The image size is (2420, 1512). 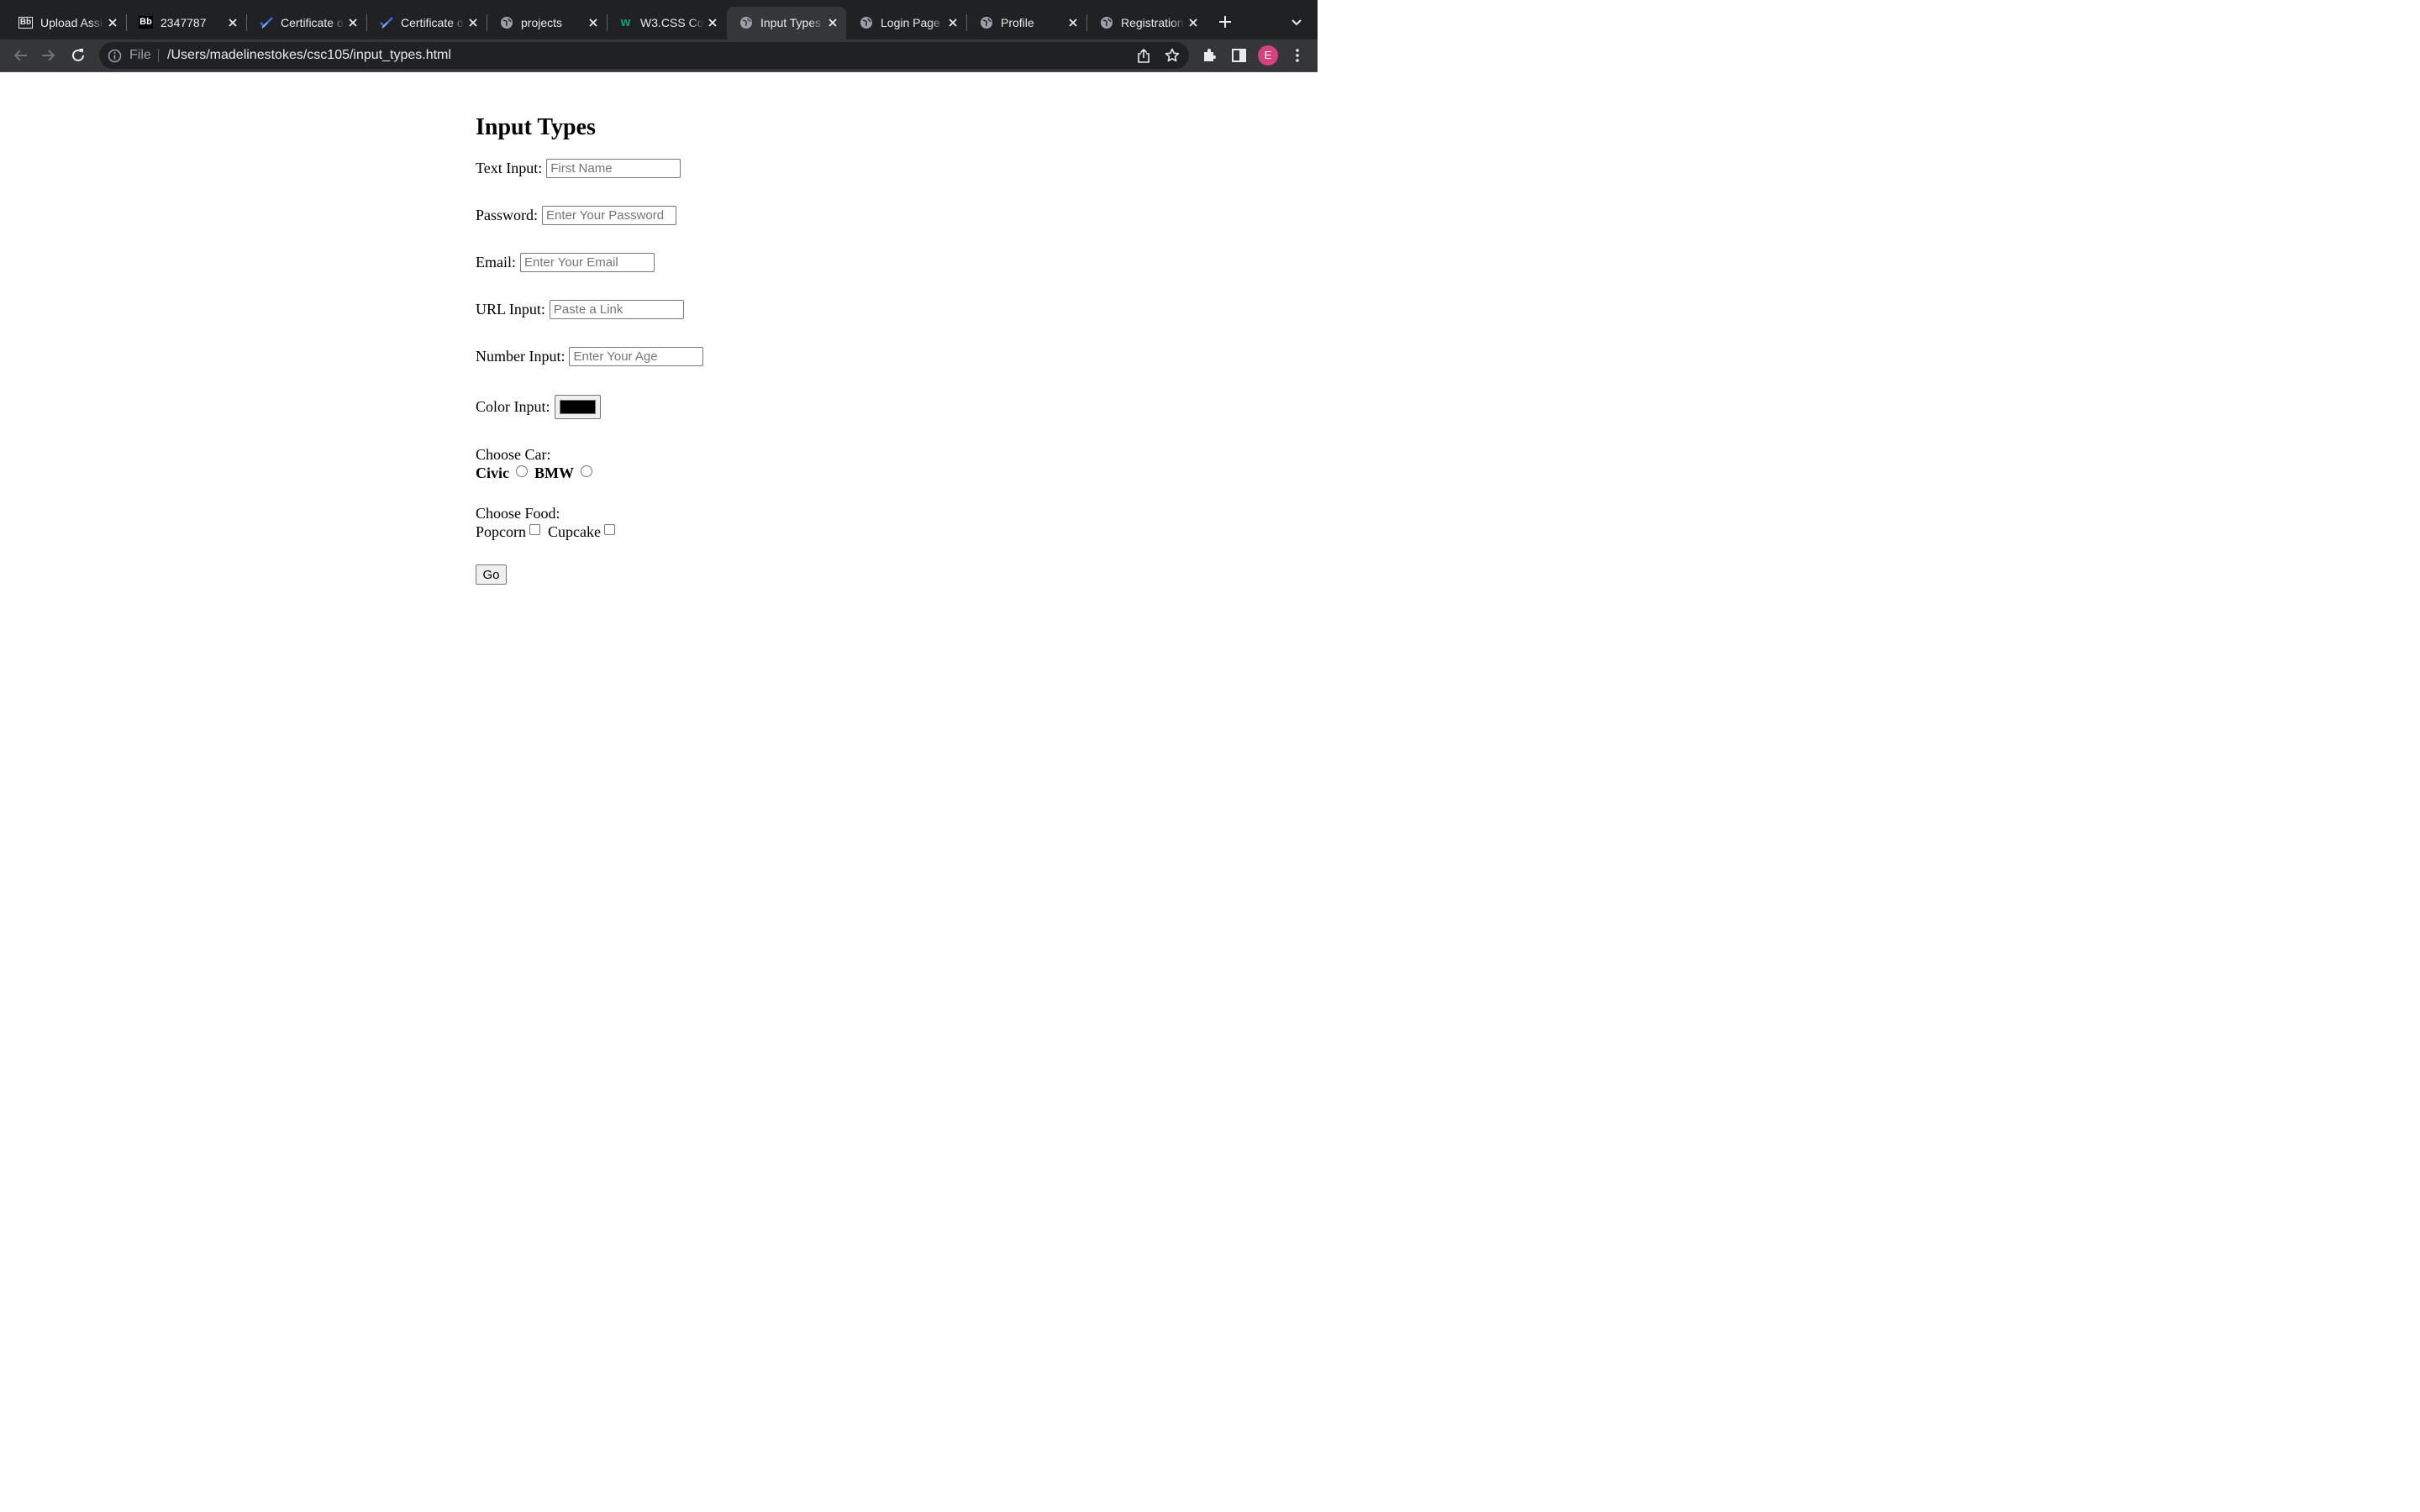 I want to click on tab-upload-assignment: Bb Upload Assi, so click(x=67, y=23).